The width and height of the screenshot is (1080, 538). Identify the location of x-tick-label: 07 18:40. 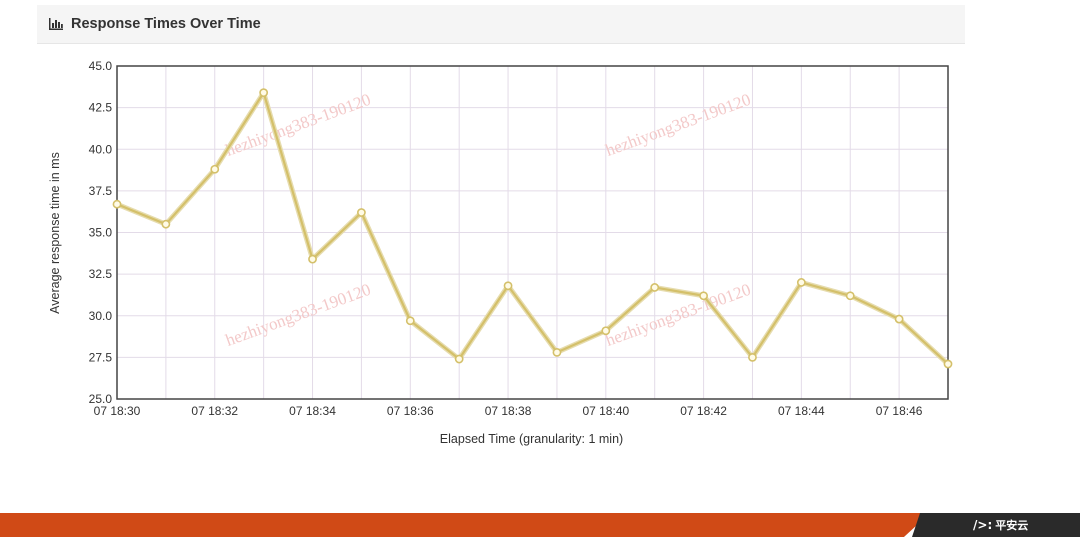
(605, 411).